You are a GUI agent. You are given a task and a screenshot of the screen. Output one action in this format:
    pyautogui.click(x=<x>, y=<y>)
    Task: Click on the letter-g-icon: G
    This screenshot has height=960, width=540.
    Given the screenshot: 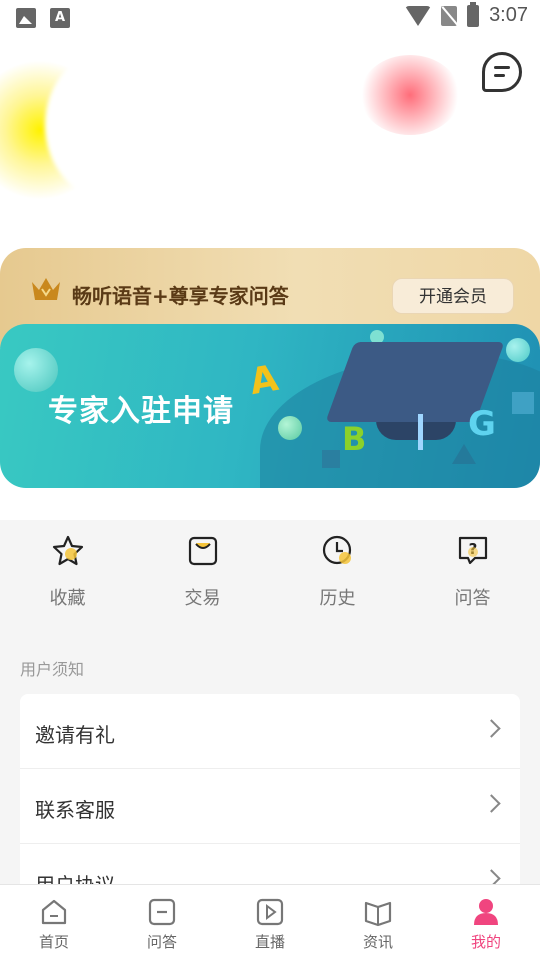 What is the action you would take?
    pyautogui.click(x=482, y=424)
    